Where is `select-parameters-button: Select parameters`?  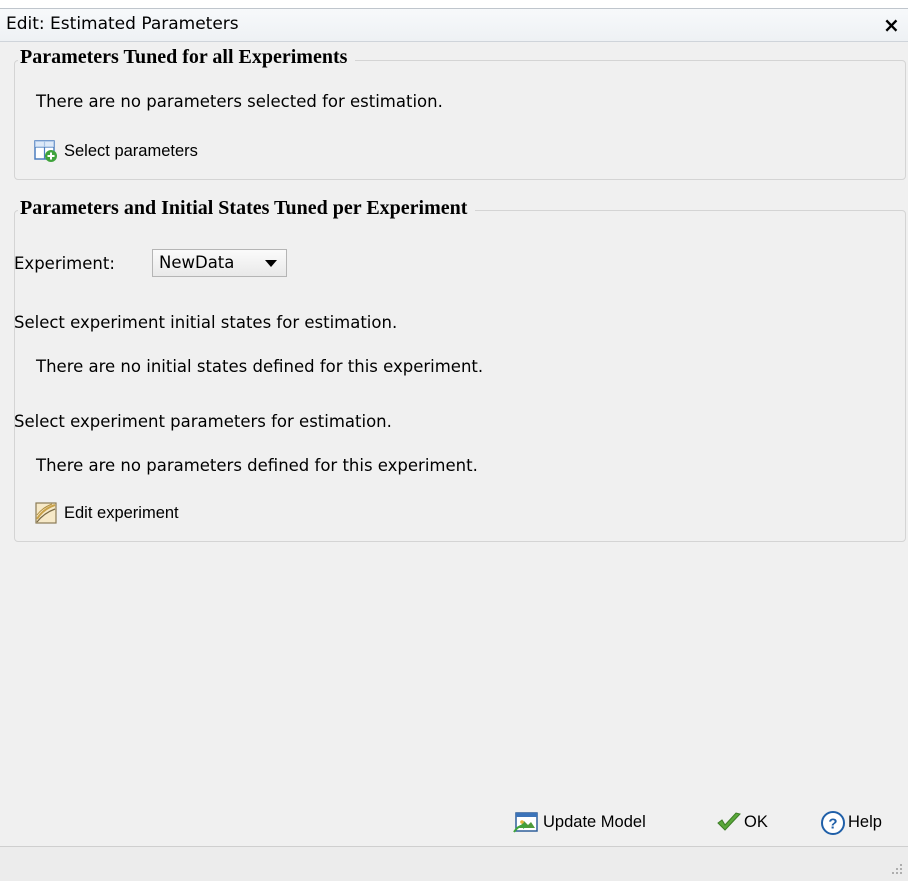 select-parameters-button: Select parameters is located at coordinates (116, 151).